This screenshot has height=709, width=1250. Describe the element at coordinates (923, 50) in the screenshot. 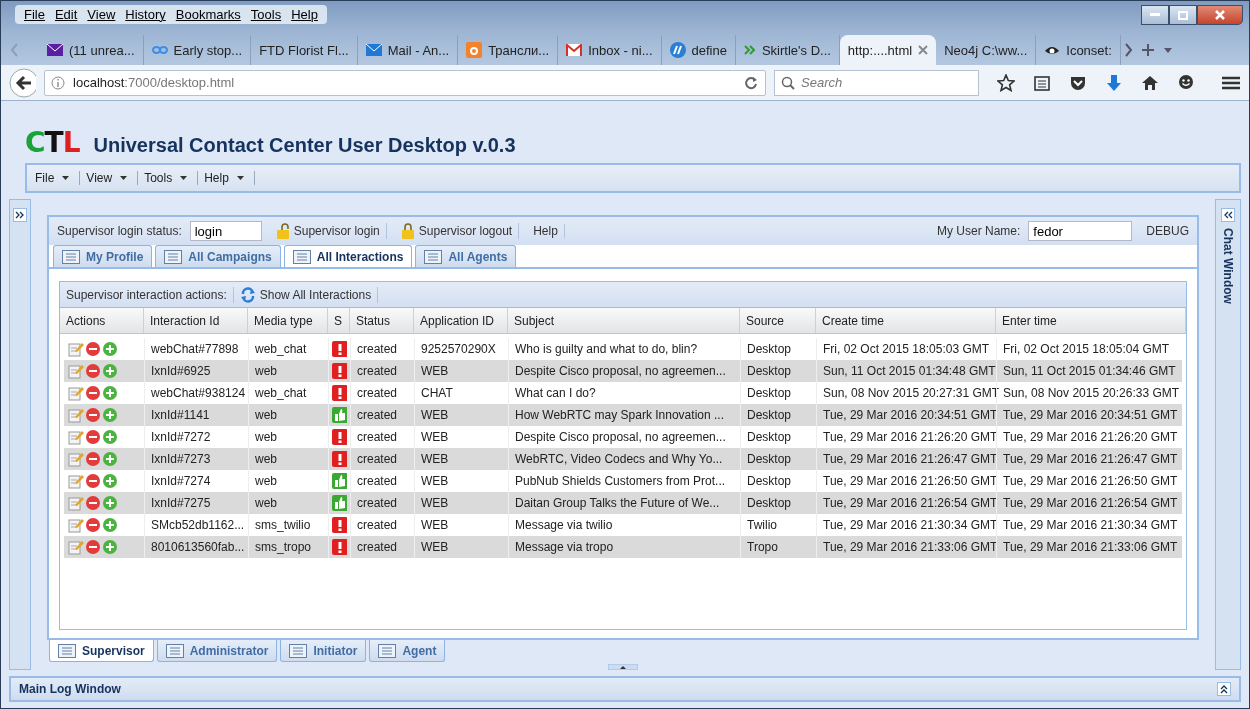

I see `close-icon` at that location.